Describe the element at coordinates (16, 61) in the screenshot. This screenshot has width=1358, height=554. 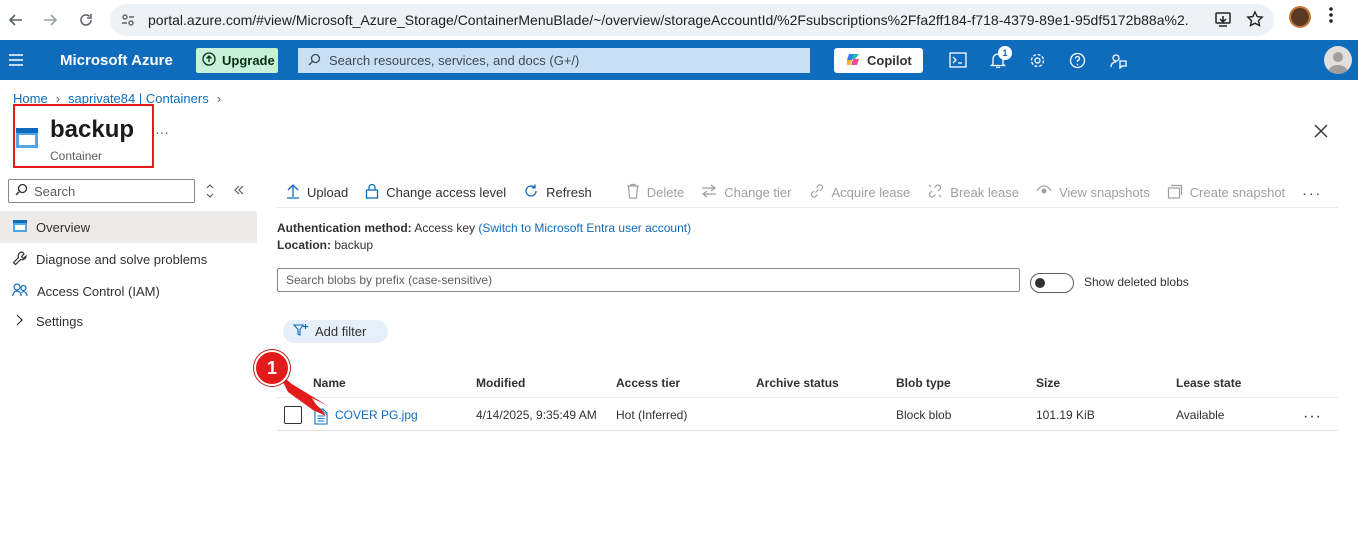
I see `hamburger-menu-icon` at that location.